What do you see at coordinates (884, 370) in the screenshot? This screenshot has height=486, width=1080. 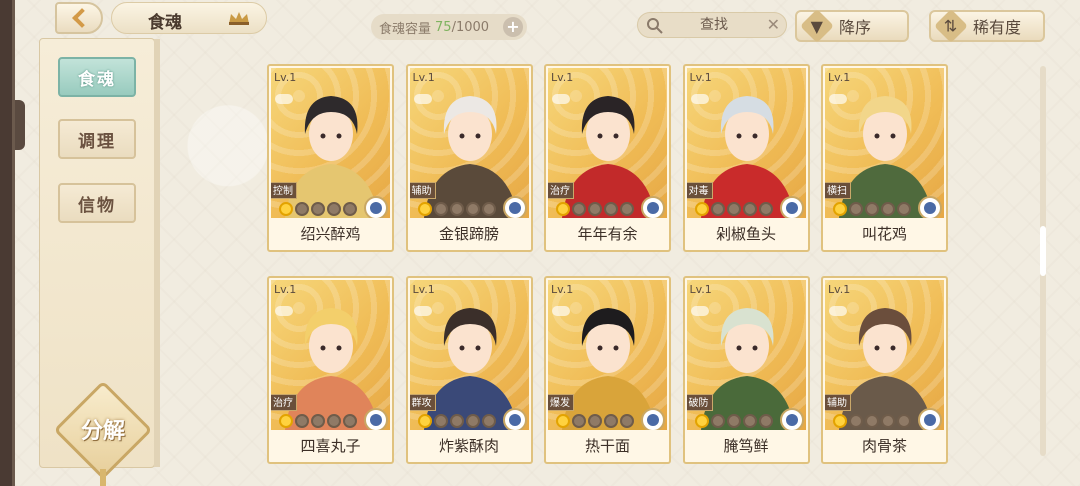 I see `food-soul-card: Lv.1 辅助 肉骨茶` at bounding box center [884, 370].